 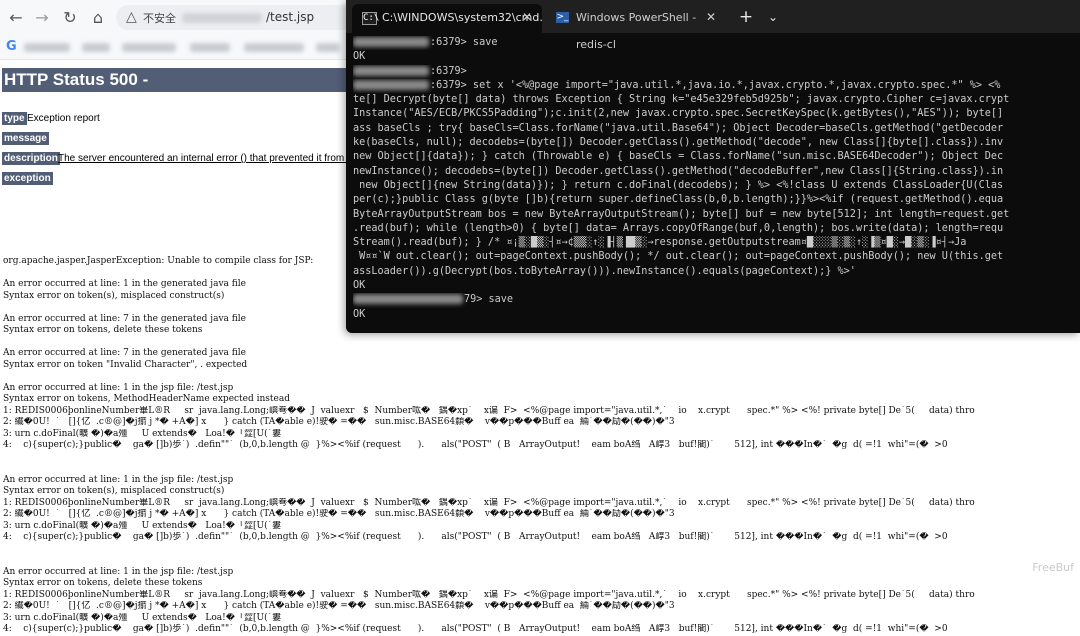 I want to click on watermark: FreeBuf, so click(x=1053, y=567).